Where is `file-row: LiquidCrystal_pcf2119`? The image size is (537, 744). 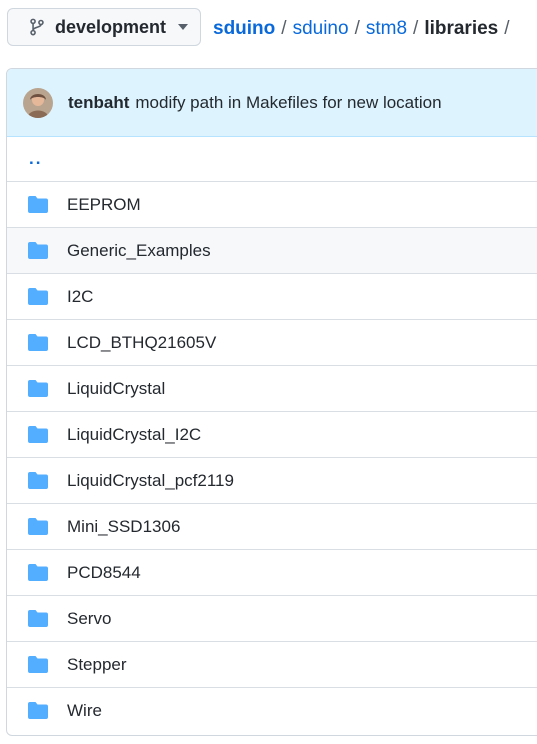 file-row: LiquidCrystal_pcf2119 is located at coordinates (272, 480).